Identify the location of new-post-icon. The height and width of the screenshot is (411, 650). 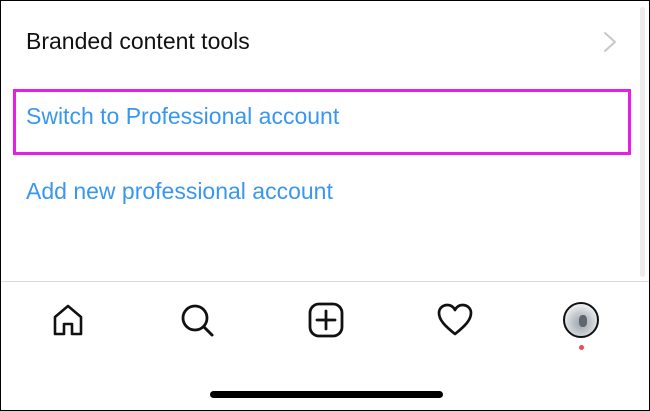
(326, 320).